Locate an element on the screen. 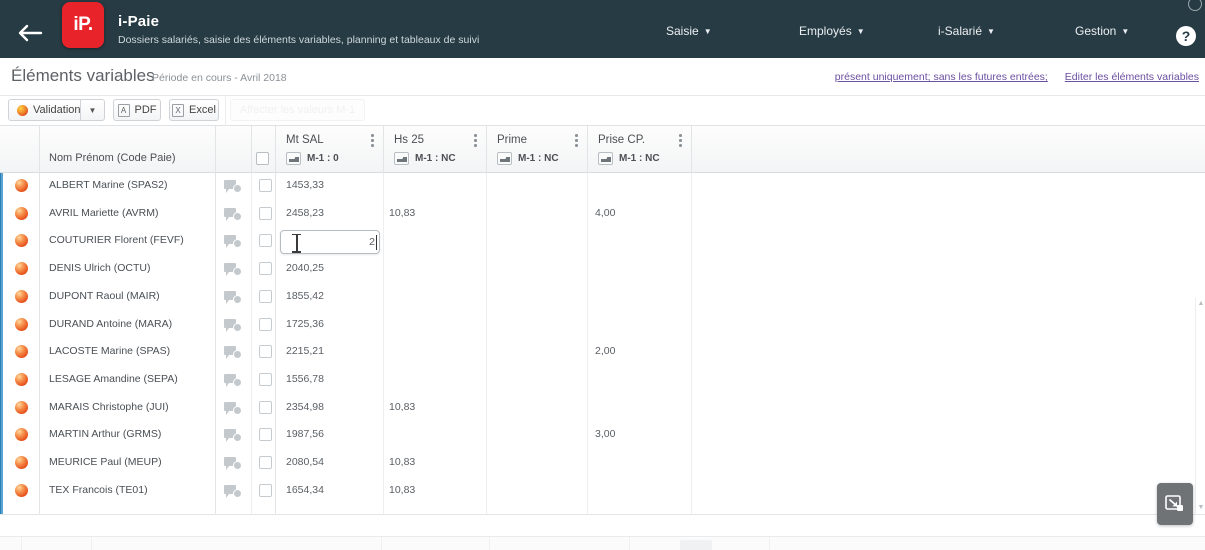 The height and width of the screenshot is (550, 1205). grid-header-col-hs25-sub-label: M-1 : NC is located at coordinates (435, 158).